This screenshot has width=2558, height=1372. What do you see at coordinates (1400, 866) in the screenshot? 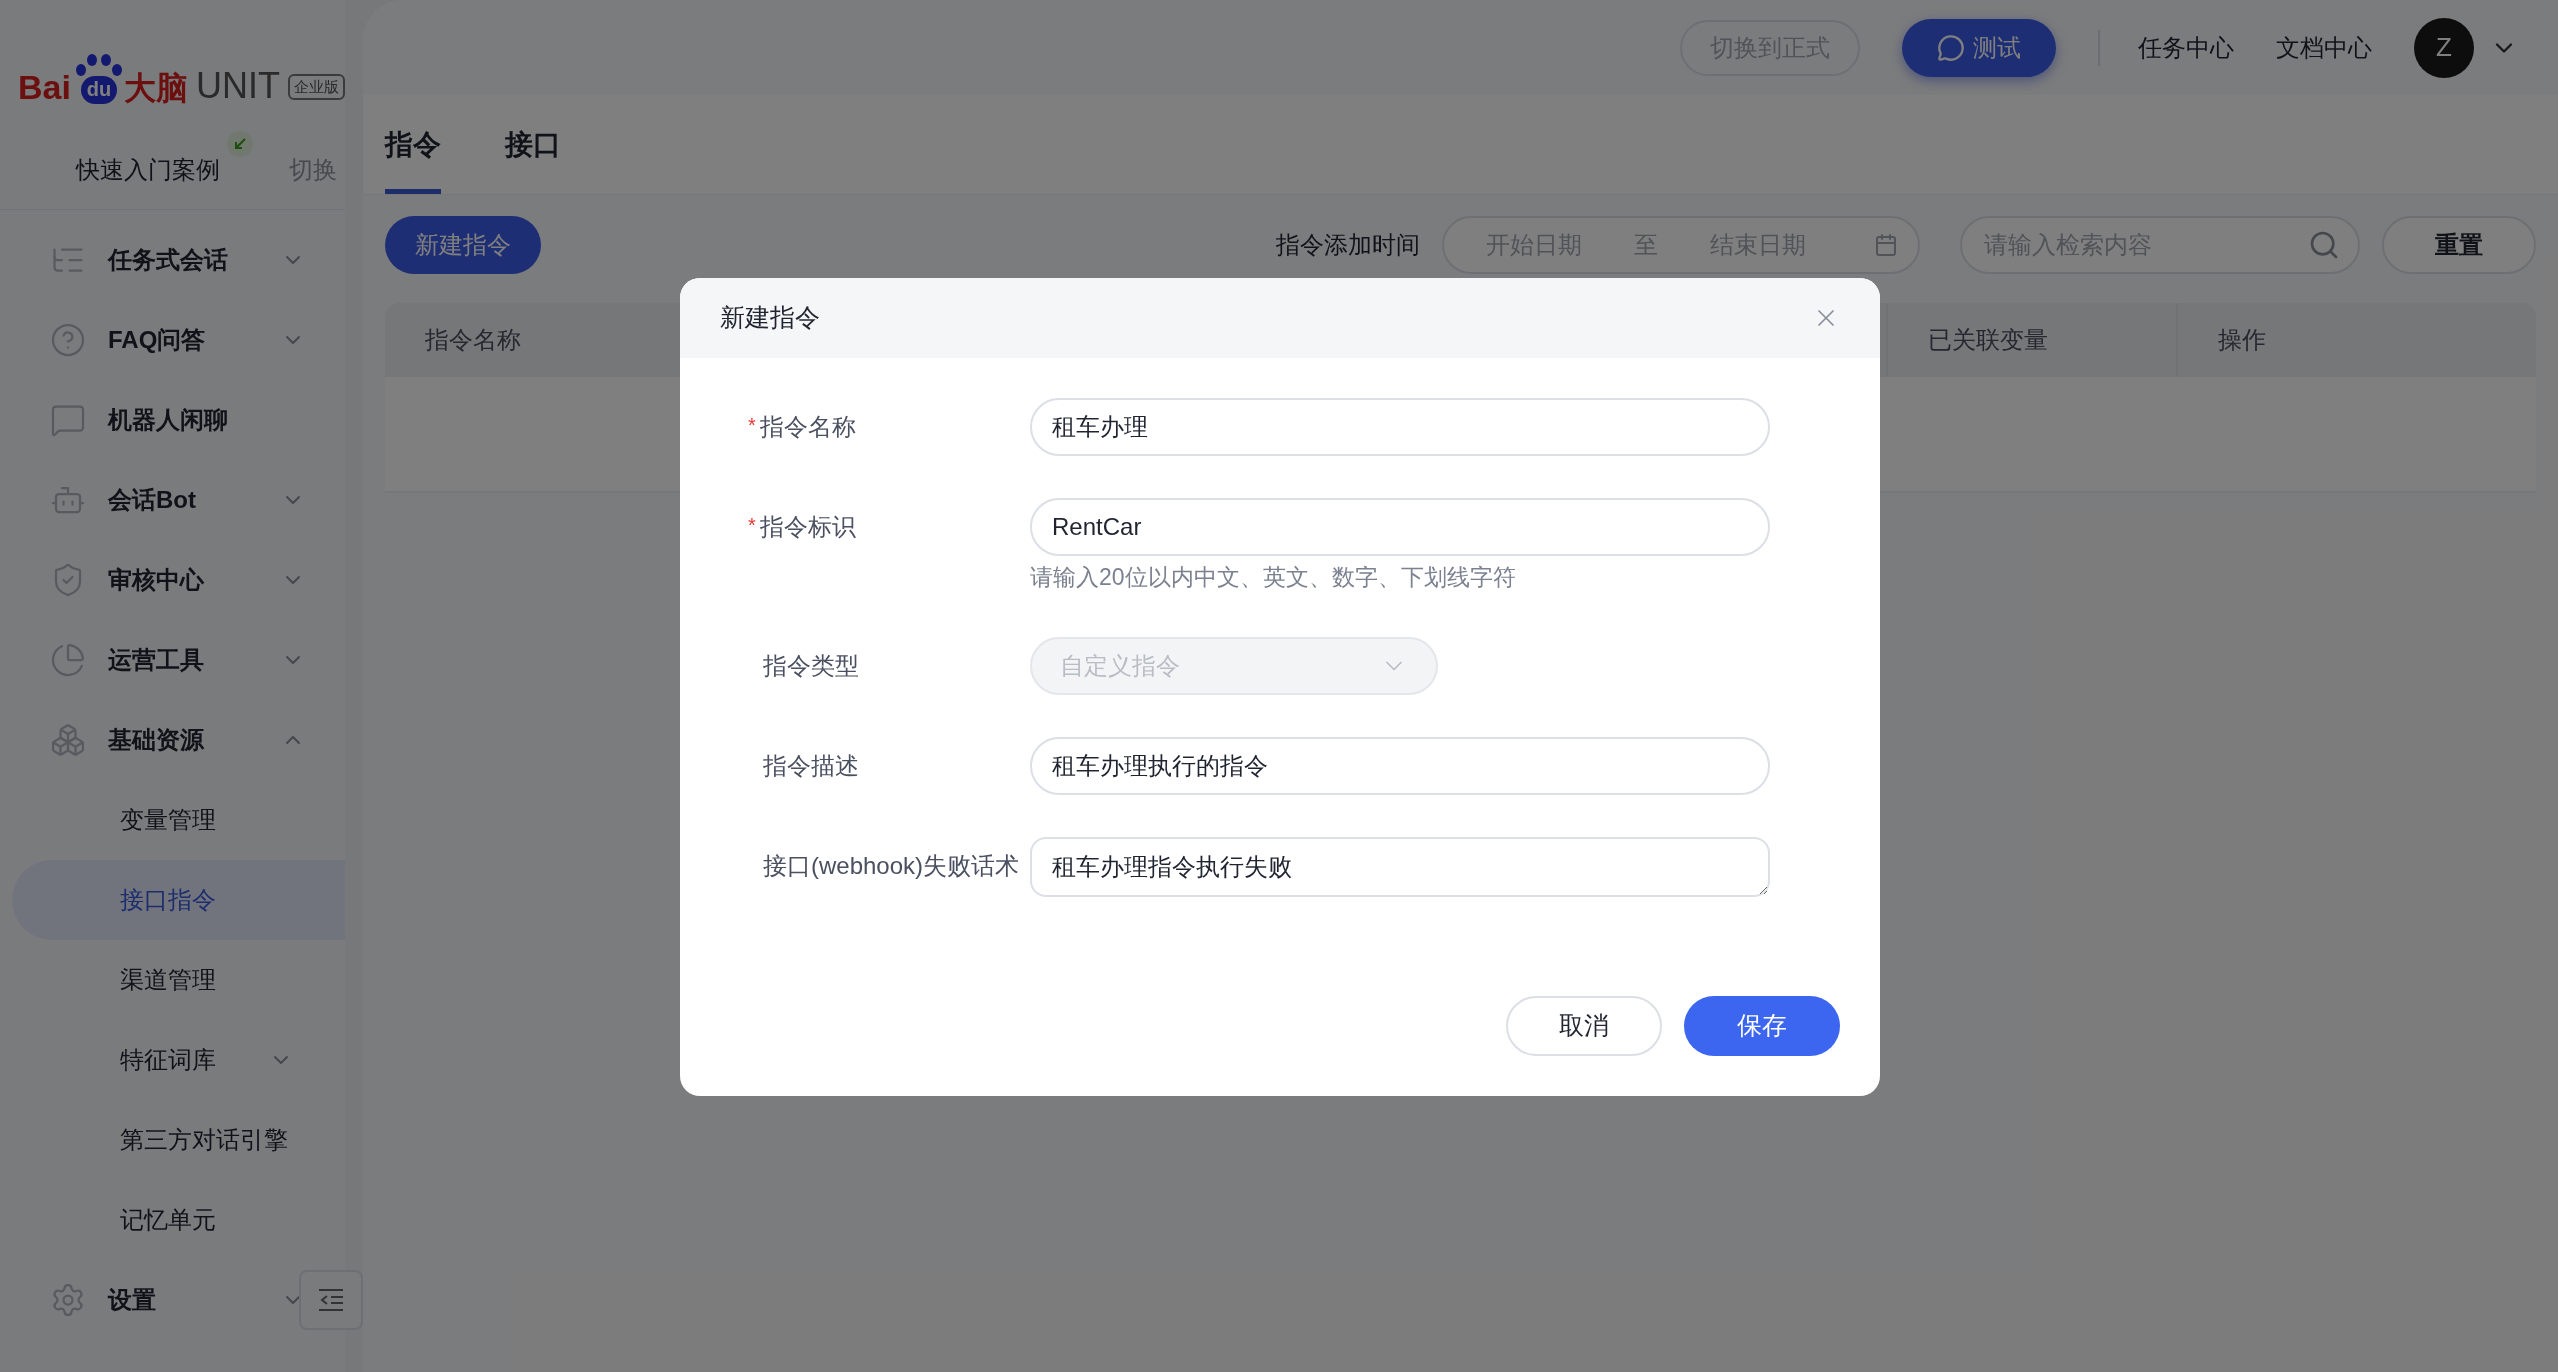
I see `text-area: 租车办理指令执行失败` at bounding box center [1400, 866].